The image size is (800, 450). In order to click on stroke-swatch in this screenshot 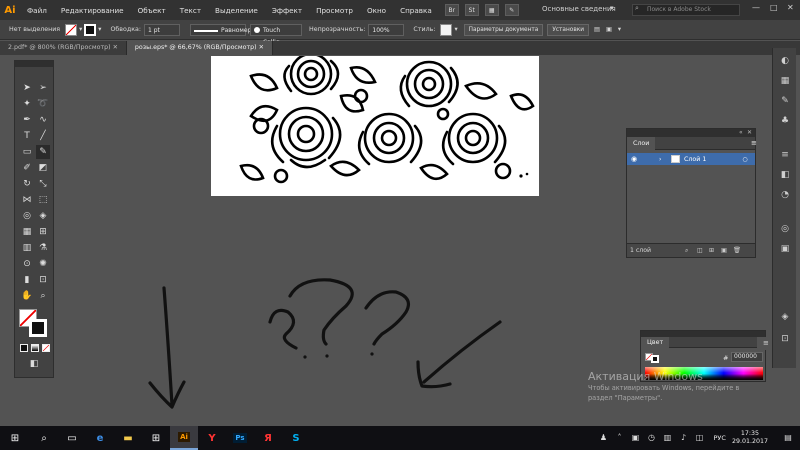, I will do `click(655, 359)`.